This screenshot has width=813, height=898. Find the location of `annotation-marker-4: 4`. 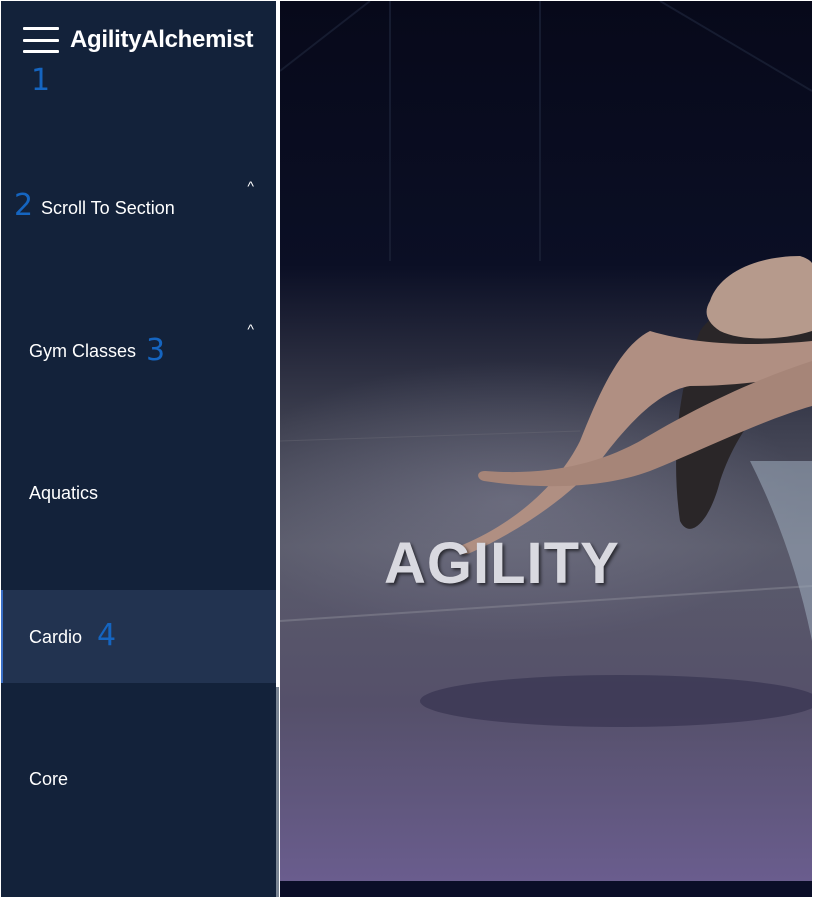

annotation-marker-4: 4 is located at coordinates (107, 635).